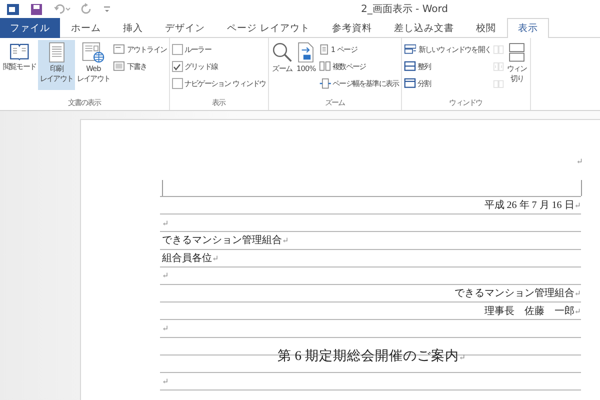  What do you see at coordinates (93, 52) in the screenshot?
I see `web-layout-icon` at bounding box center [93, 52].